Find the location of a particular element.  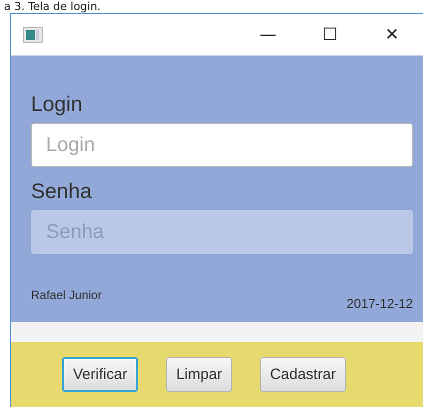

action-button: Cadastrar is located at coordinates (303, 374).